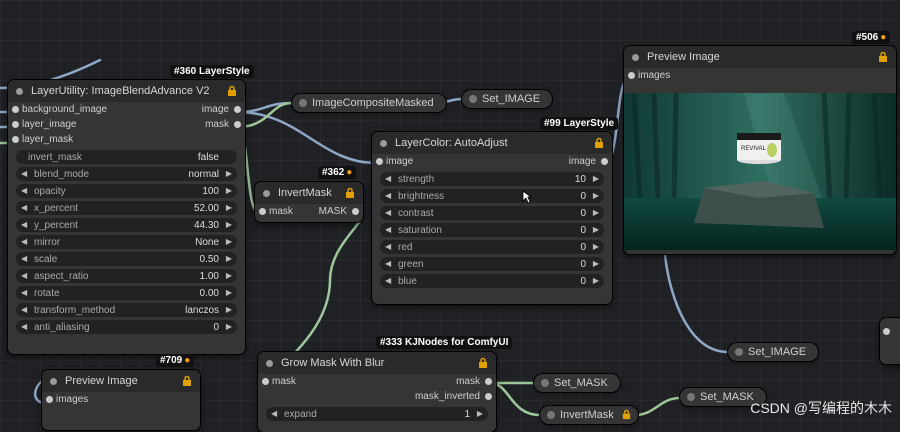 This screenshot has width=900, height=432. I want to click on port-row-mask: mask mask, so click(377, 381).